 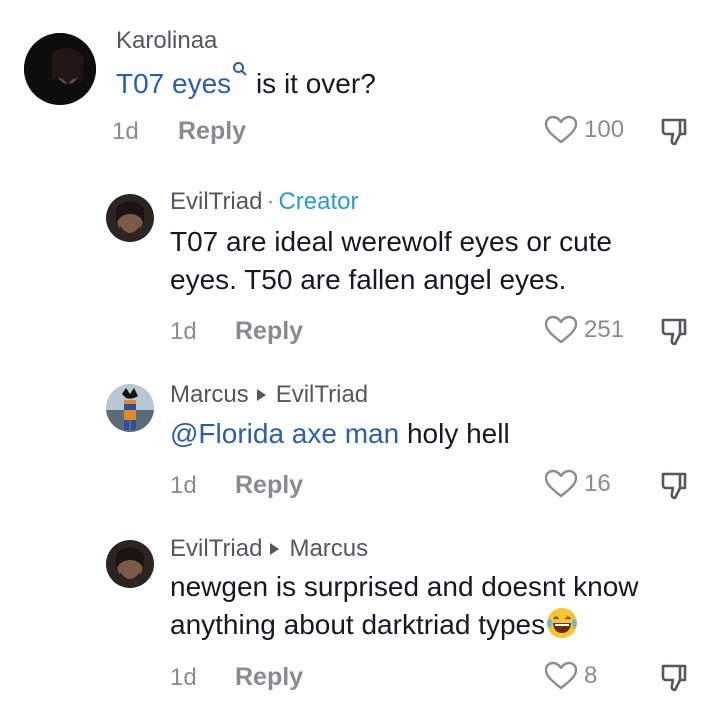 I want to click on like-button: 8, so click(x=570, y=676).